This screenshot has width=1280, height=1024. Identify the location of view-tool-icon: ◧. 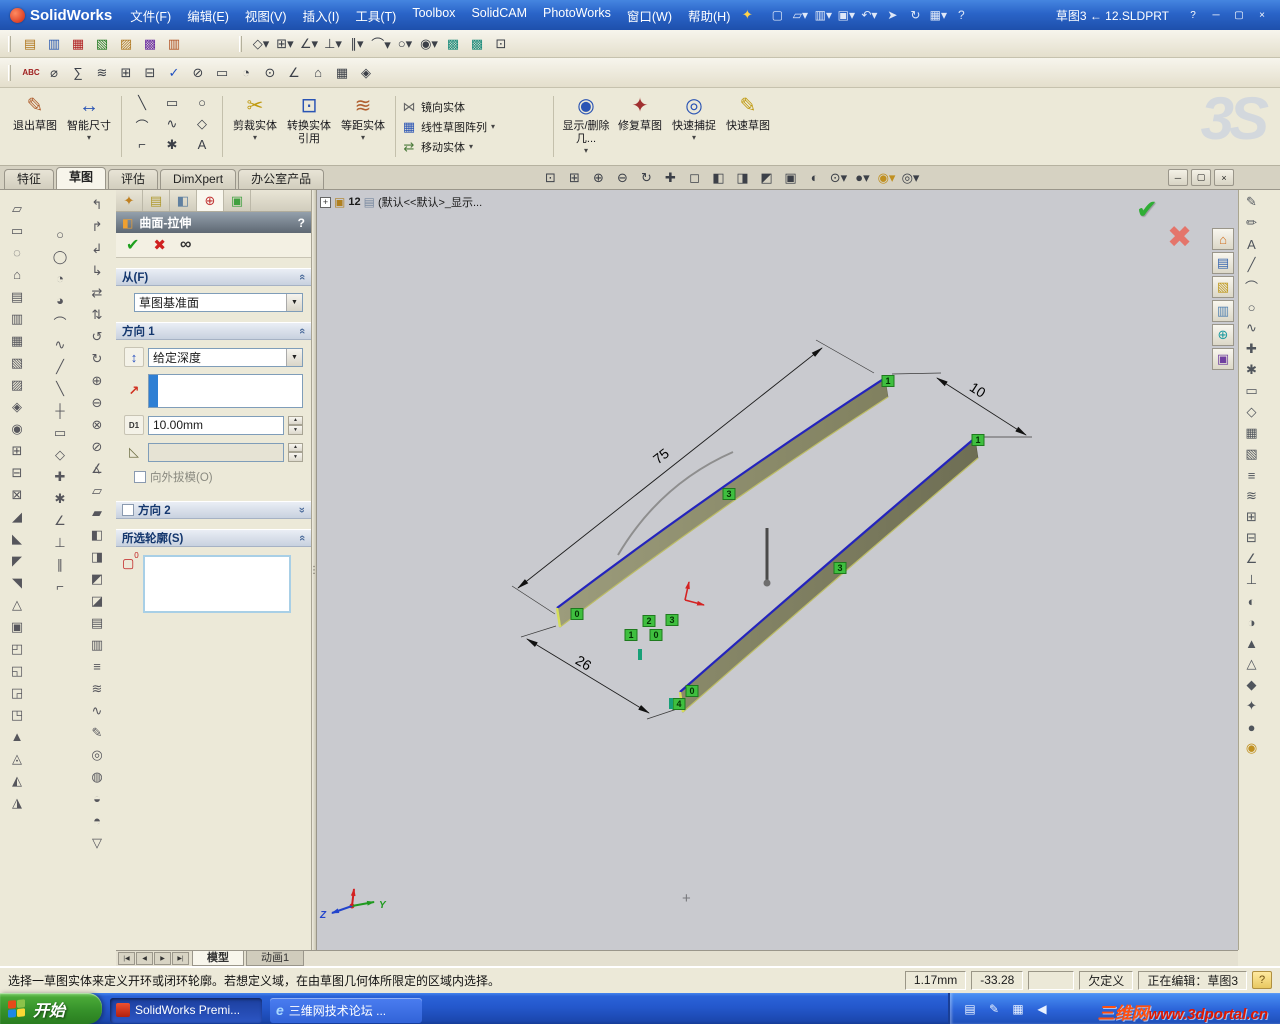
(718, 177).